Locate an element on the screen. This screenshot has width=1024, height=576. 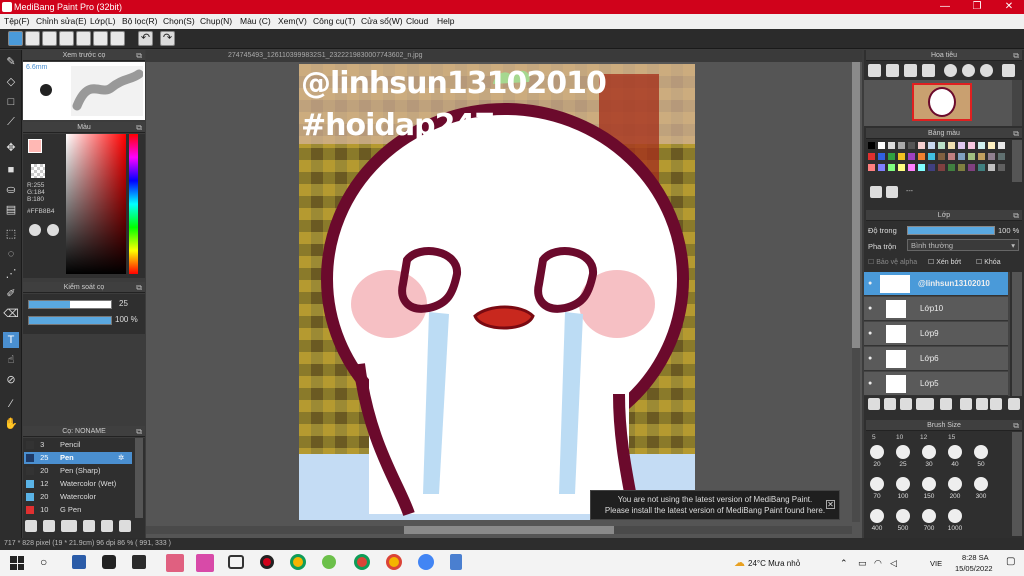
brush-size-option: 200 is located at coordinates (955, 492).